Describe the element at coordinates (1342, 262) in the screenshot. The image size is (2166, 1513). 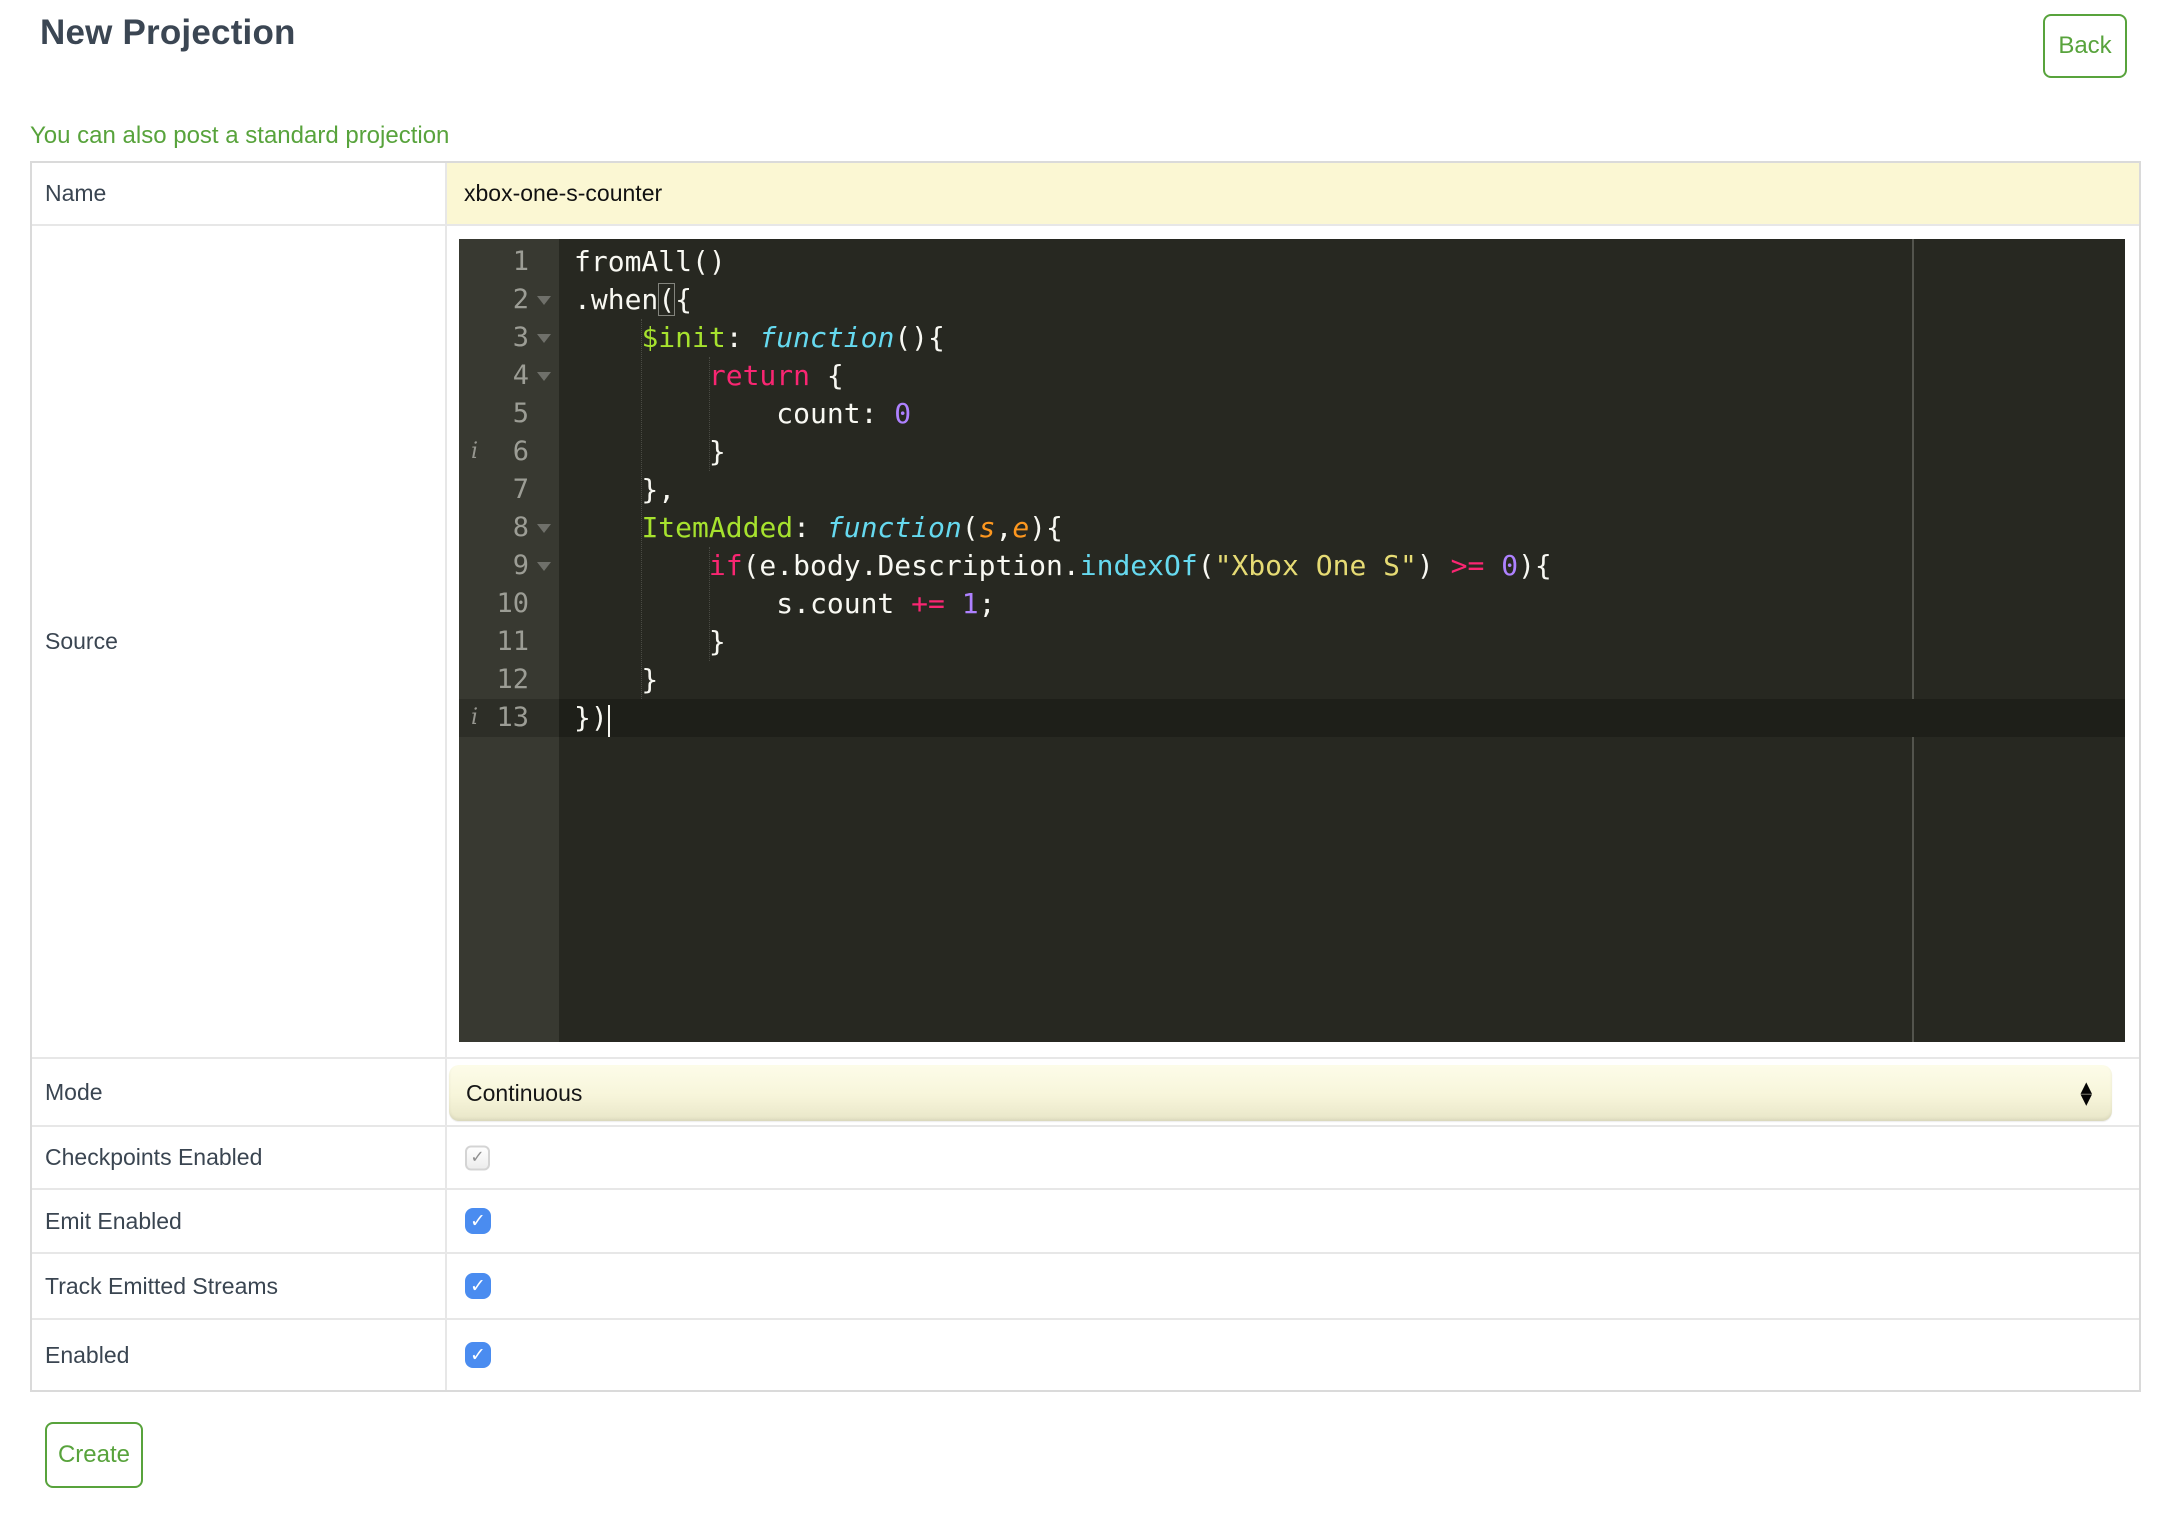
I see `code-line: fromAll()` at that location.